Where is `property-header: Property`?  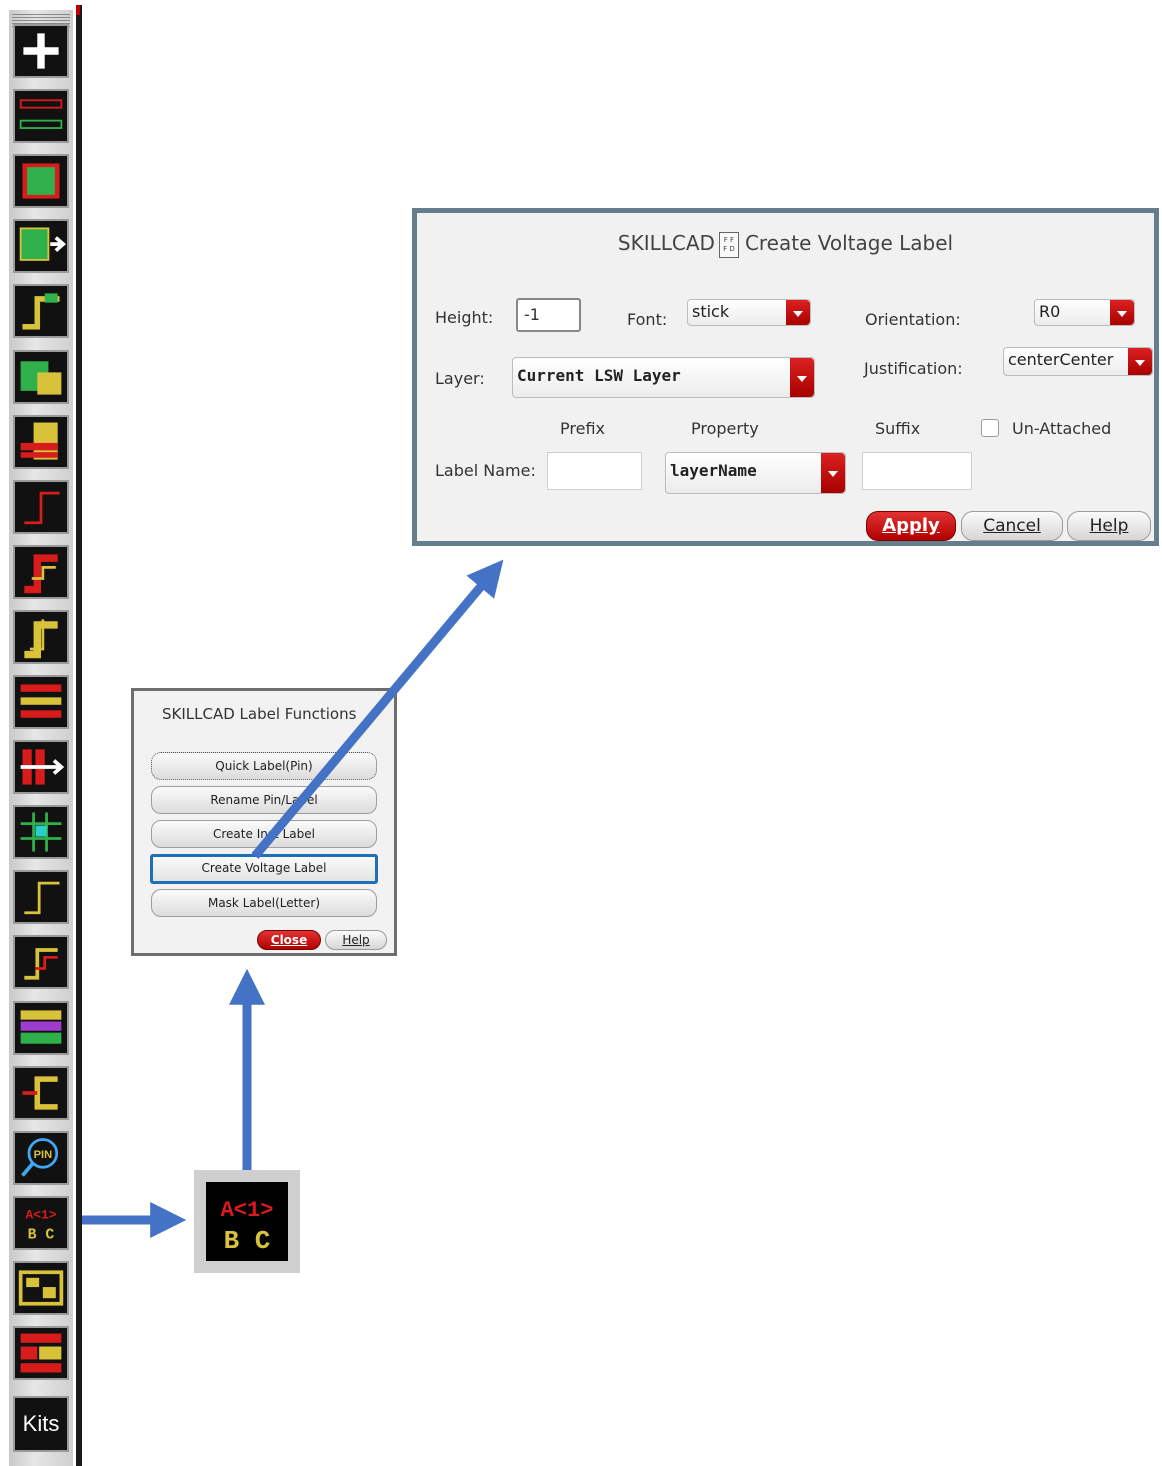 property-header: Property is located at coordinates (725, 428).